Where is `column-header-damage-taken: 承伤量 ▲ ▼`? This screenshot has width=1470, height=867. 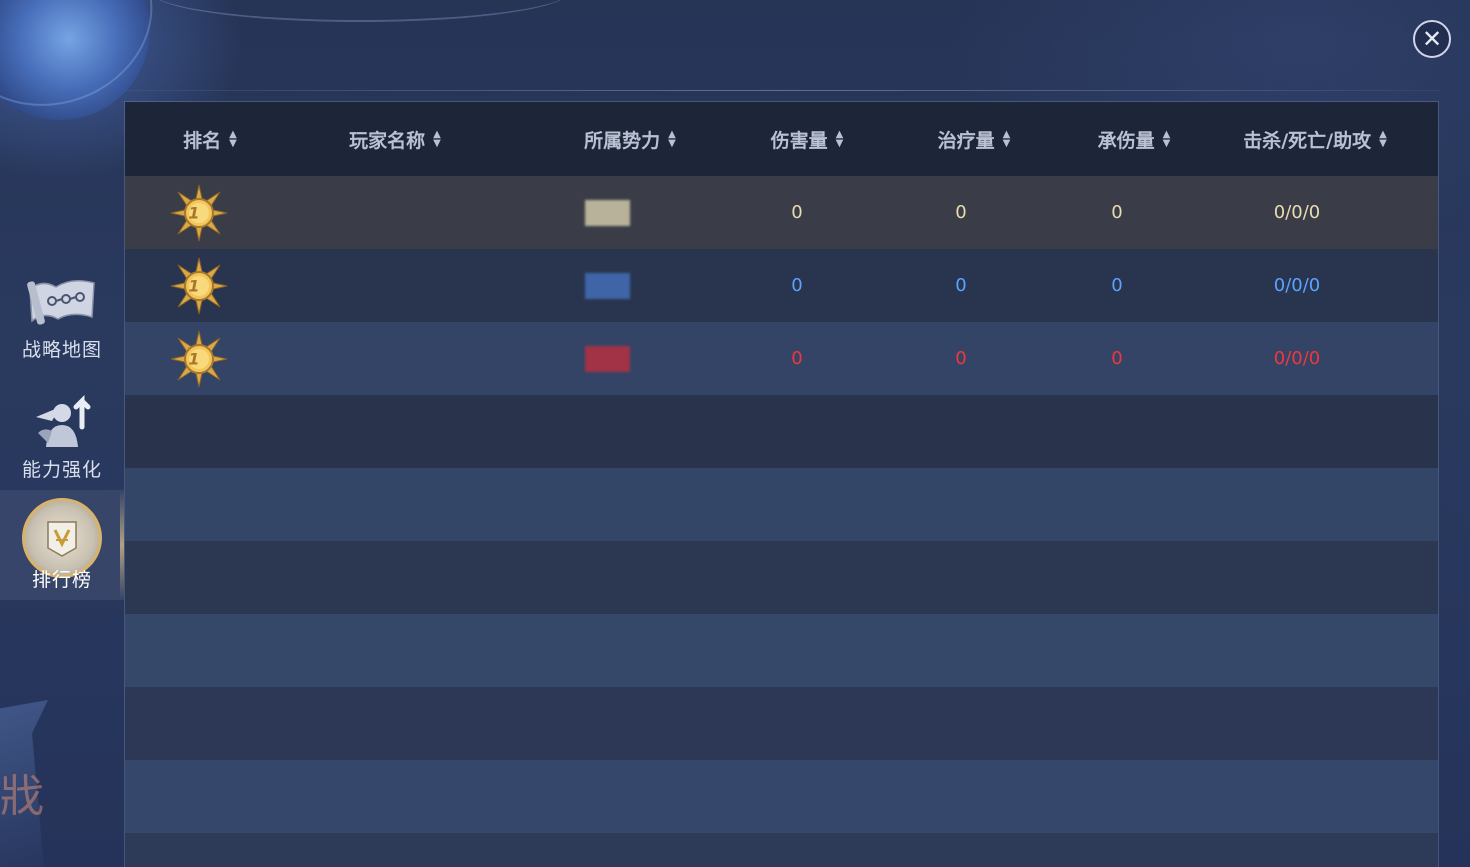
column-header-damage-taken: 承伤量 ▲ ▼ is located at coordinates (1134, 139).